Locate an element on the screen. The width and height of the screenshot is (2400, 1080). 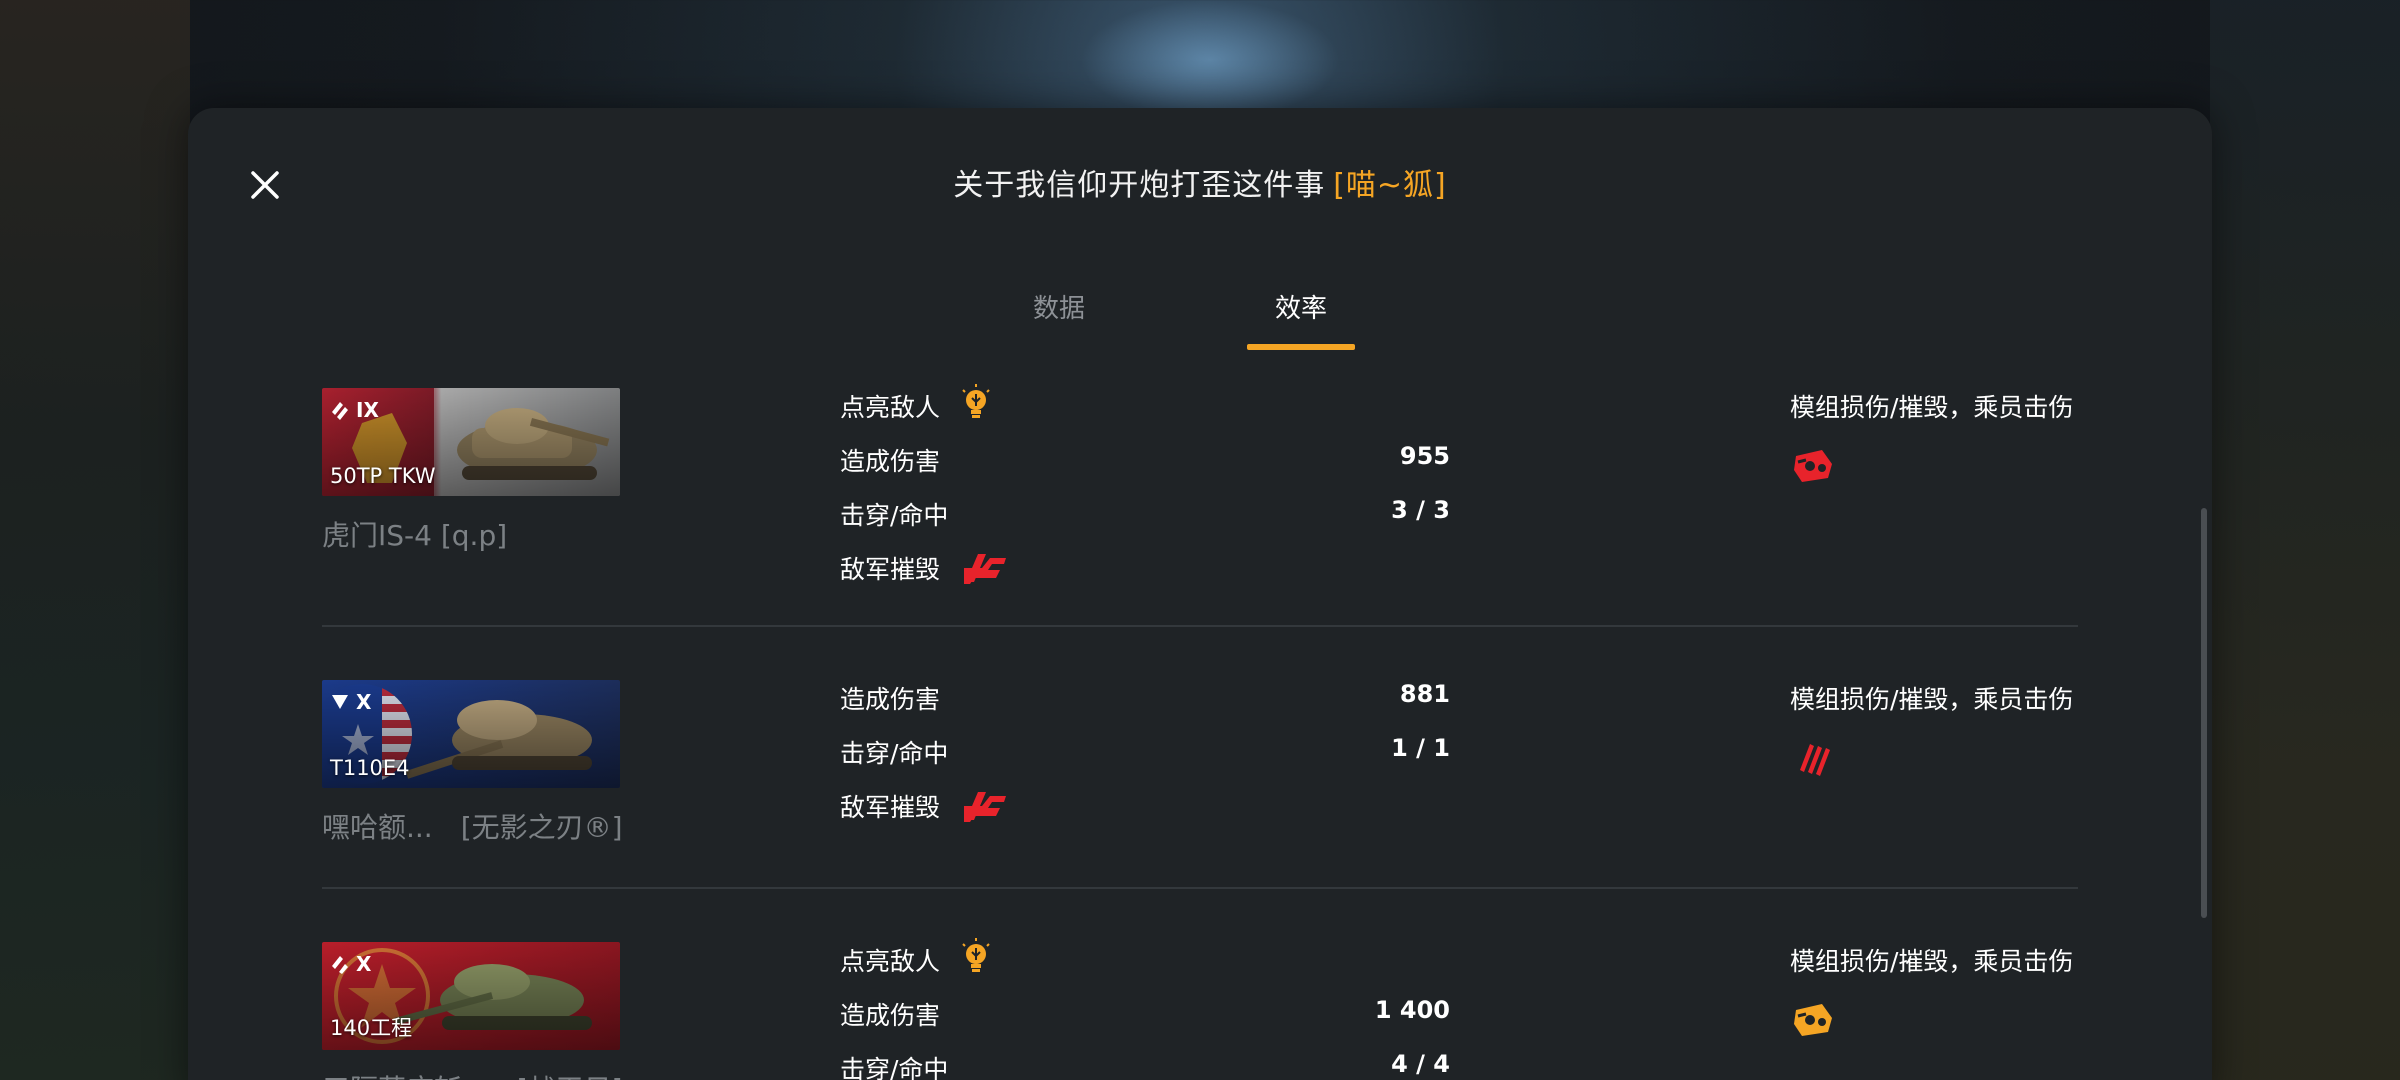
tab-bar: 数据 效率 is located at coordinates (1200, 323).